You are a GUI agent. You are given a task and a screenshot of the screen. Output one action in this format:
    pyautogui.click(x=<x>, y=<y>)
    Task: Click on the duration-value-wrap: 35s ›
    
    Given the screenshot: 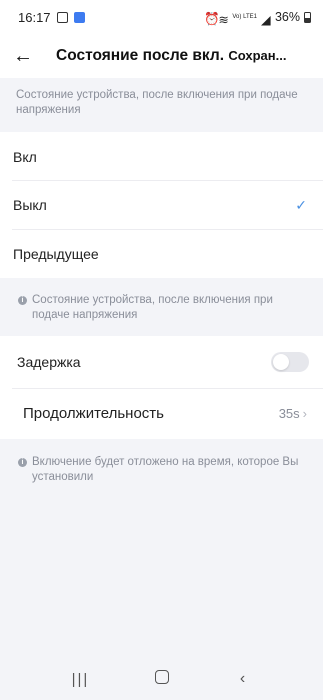 What is the action you would take?
    pyautogui.click(x=293, y=413)
    